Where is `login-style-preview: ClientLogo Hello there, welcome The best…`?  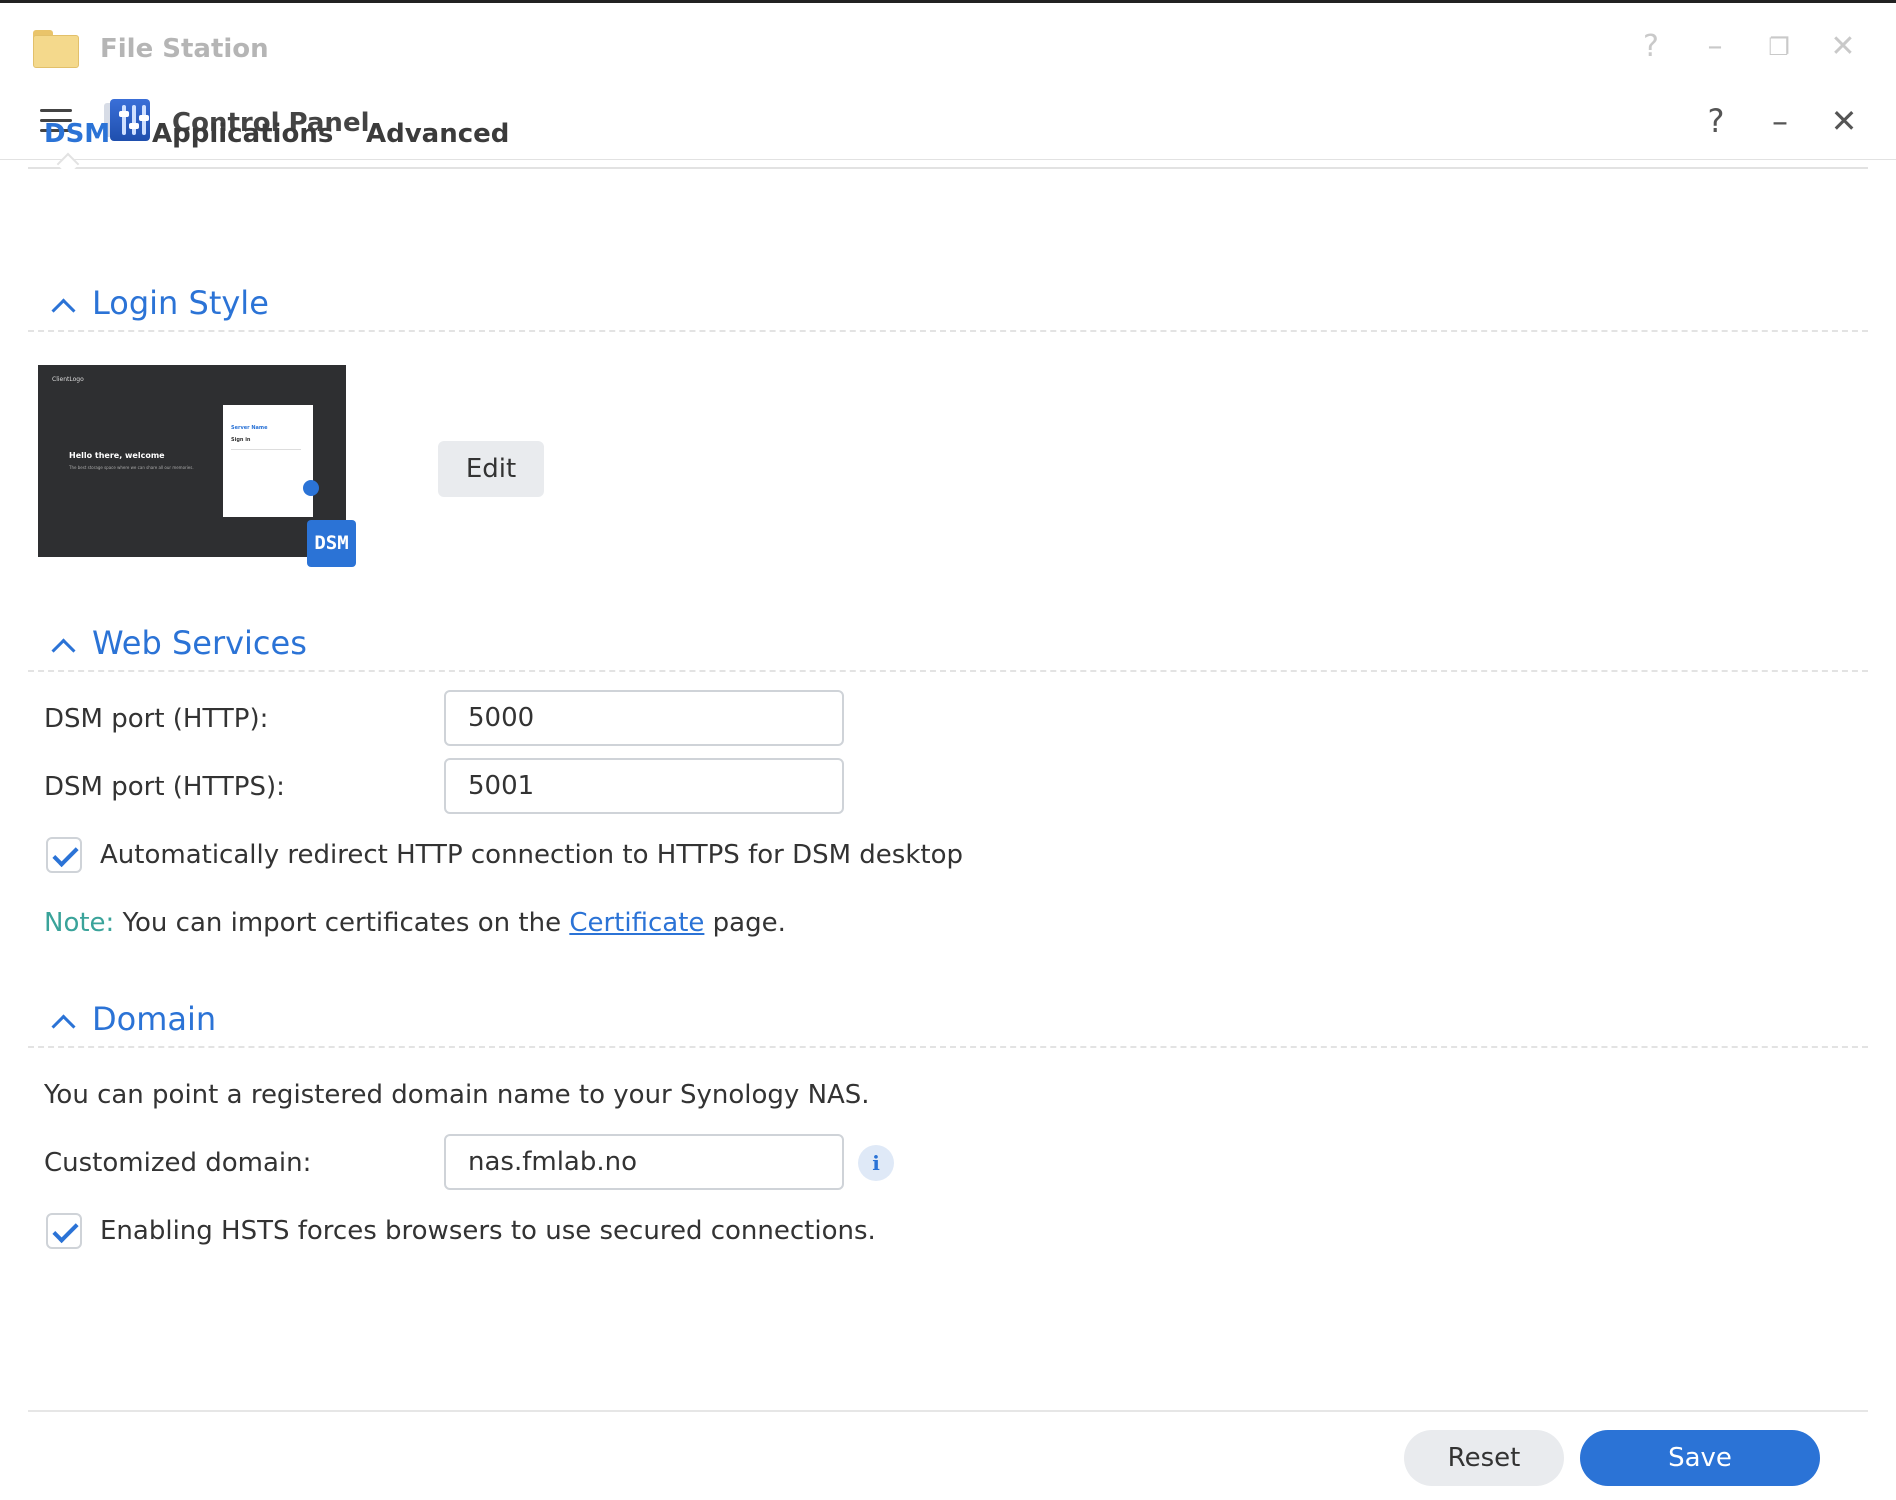
login-style-preview: ClientLogo Hello there, welcome The best… is located at coordinates (192, 461).